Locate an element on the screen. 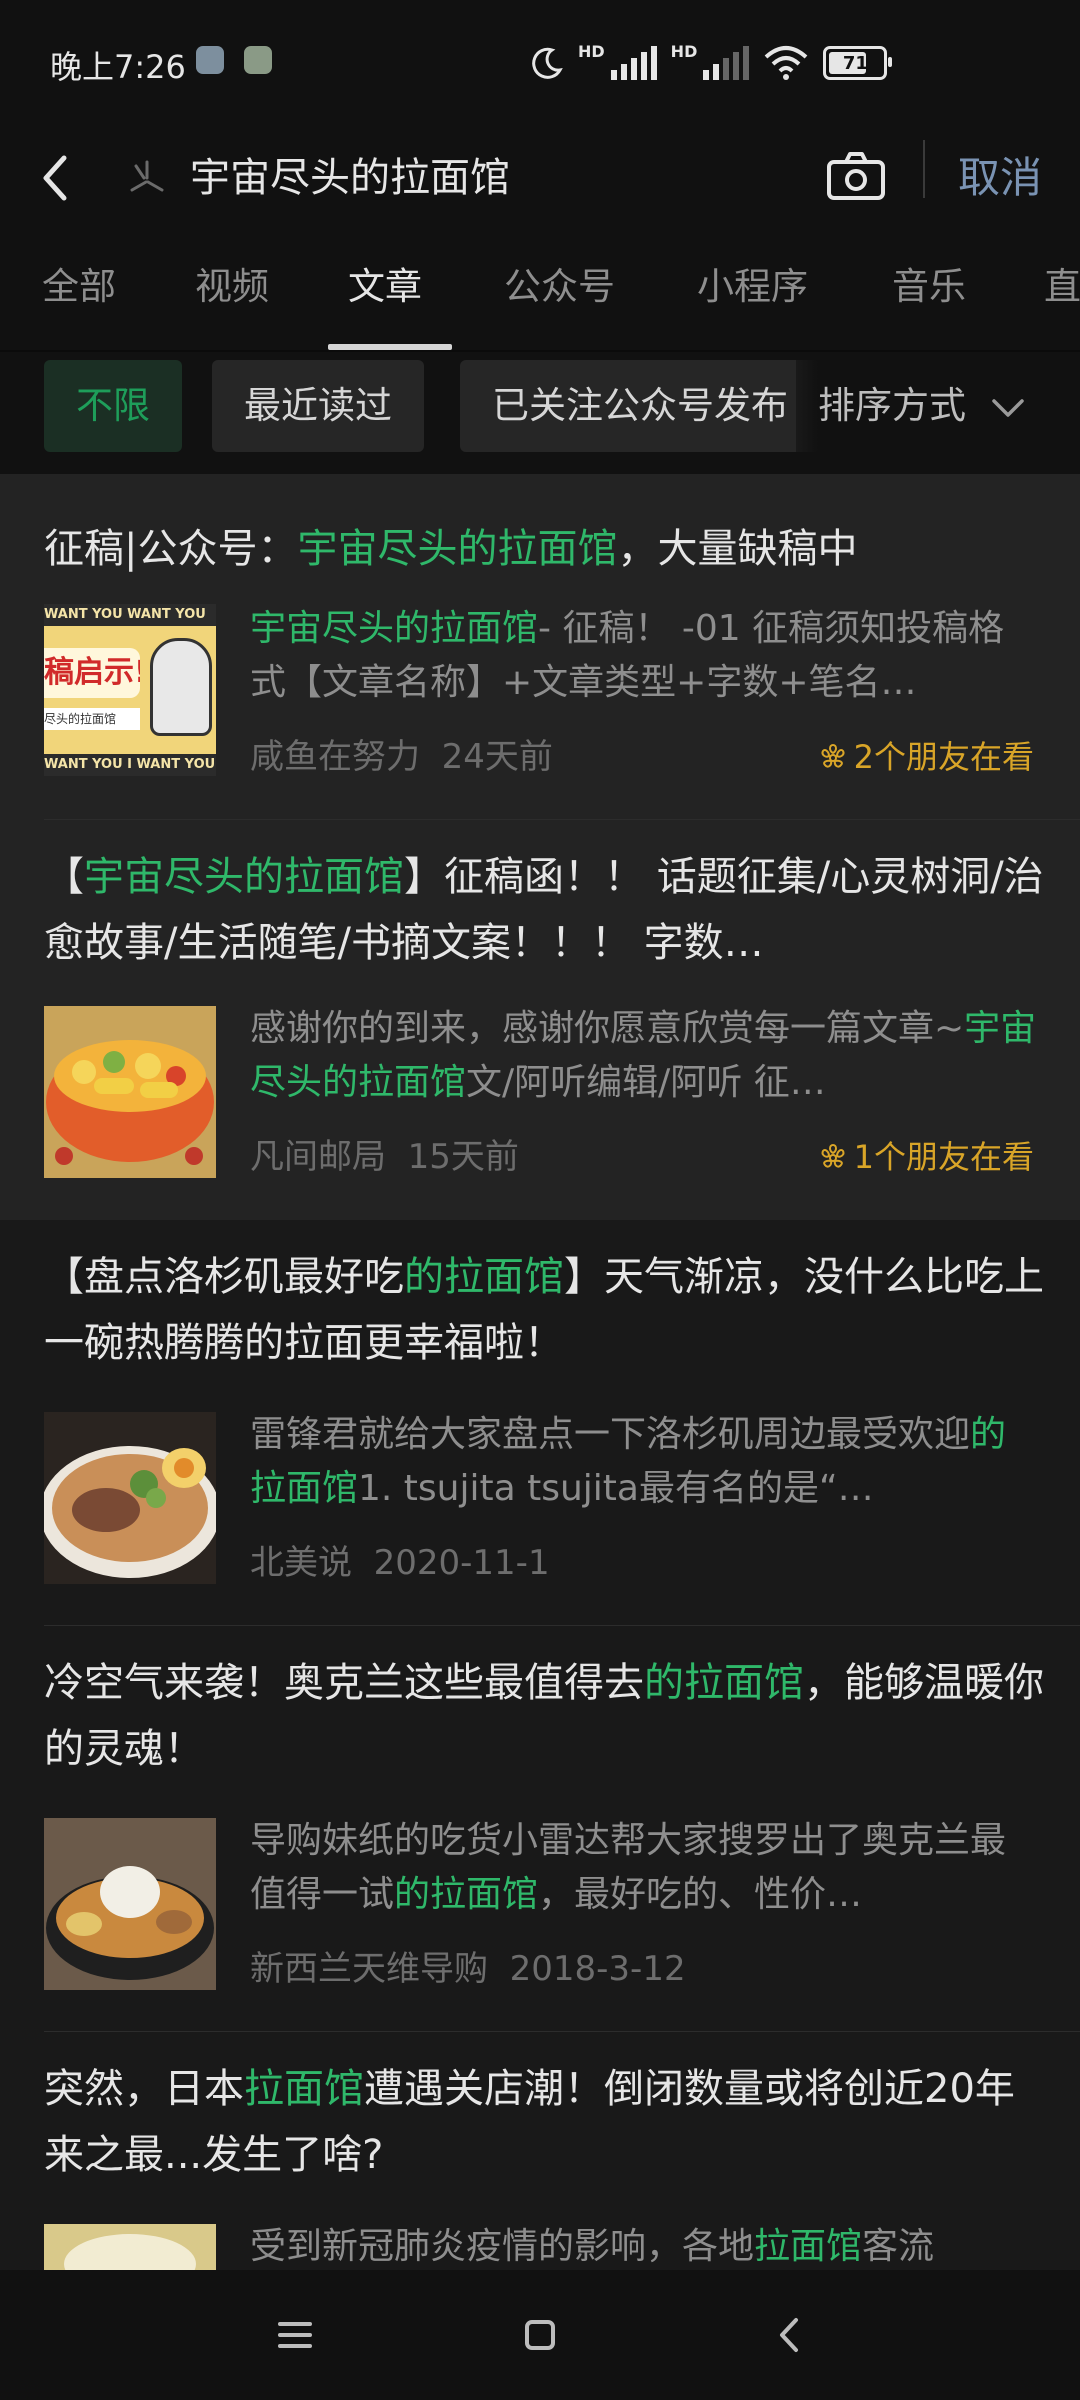 This screenshot has height=2400, width=1080. food-pot-illustration is located at coordinates (130, 1092).